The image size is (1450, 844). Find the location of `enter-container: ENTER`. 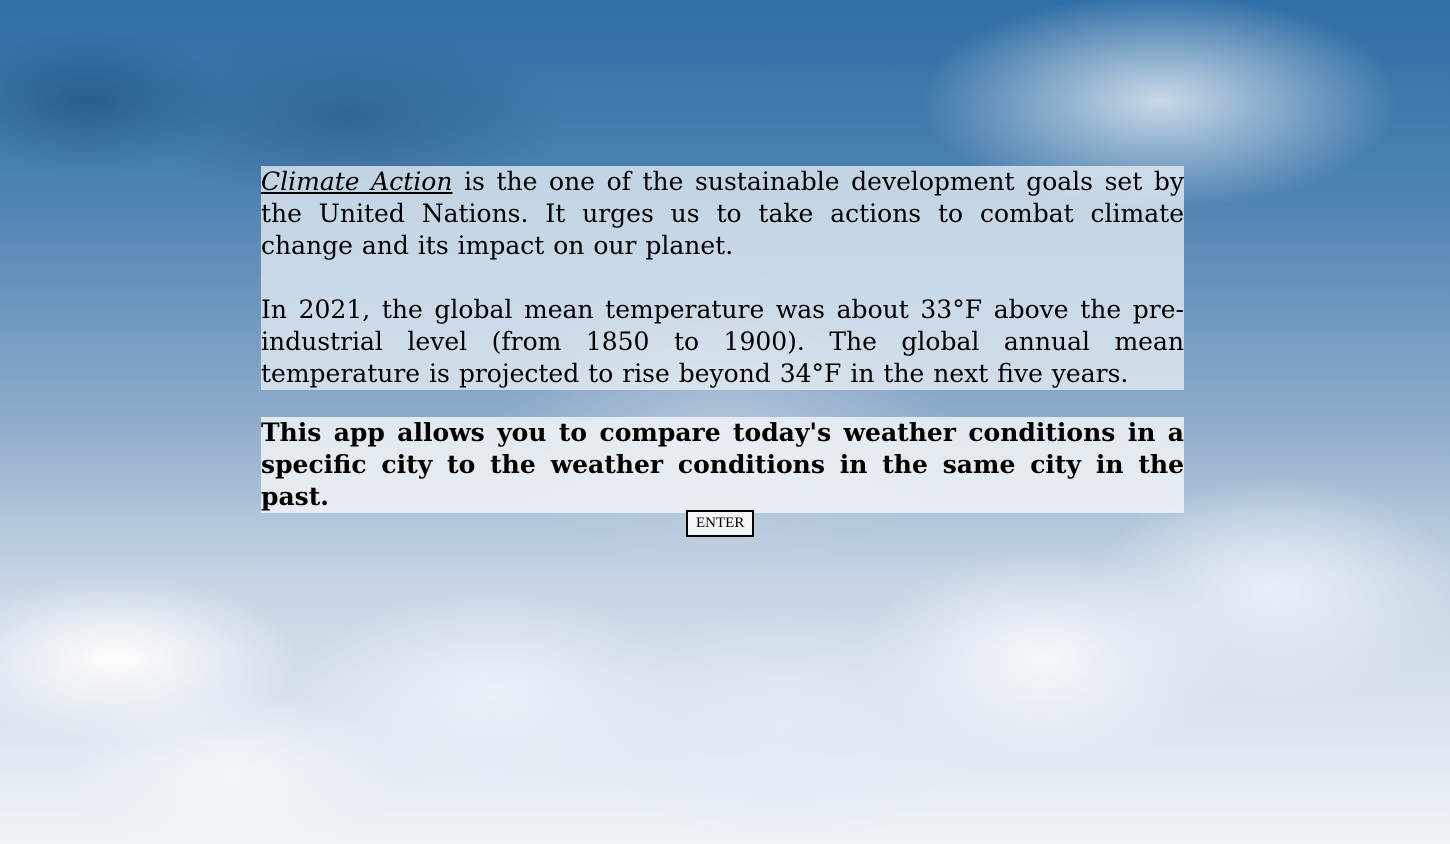

enter-container: ENTER is located at coordinates (720, 523).